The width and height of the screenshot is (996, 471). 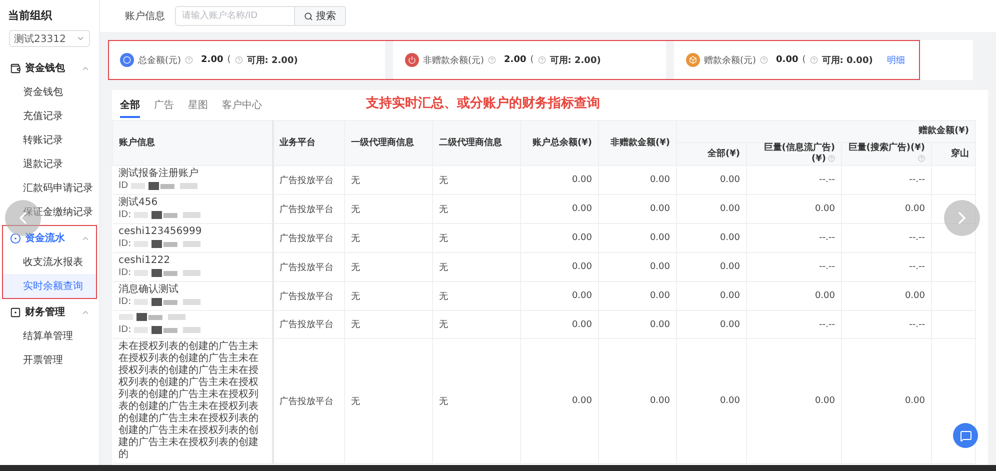 What do you see at coordinates (826, 131) in the screenshot?
I see `column-group-header: 赠款金额(¥)` at bounding box center [826, 131].